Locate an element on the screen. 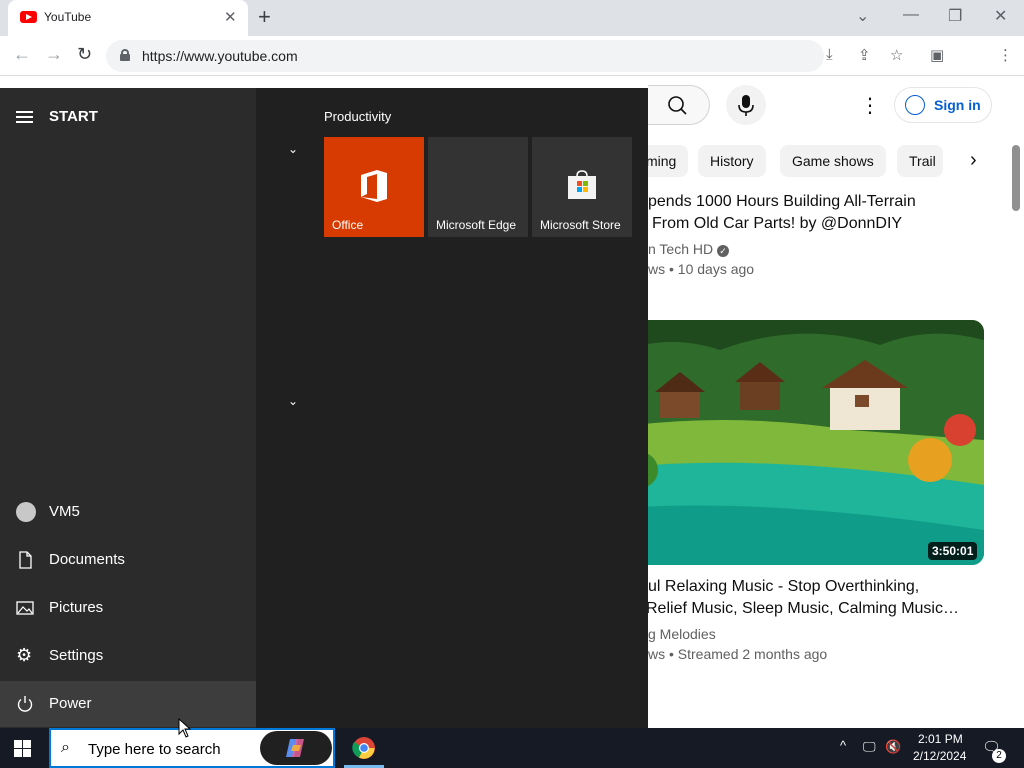  office-logo-icon is located at coordinates (374, 186).